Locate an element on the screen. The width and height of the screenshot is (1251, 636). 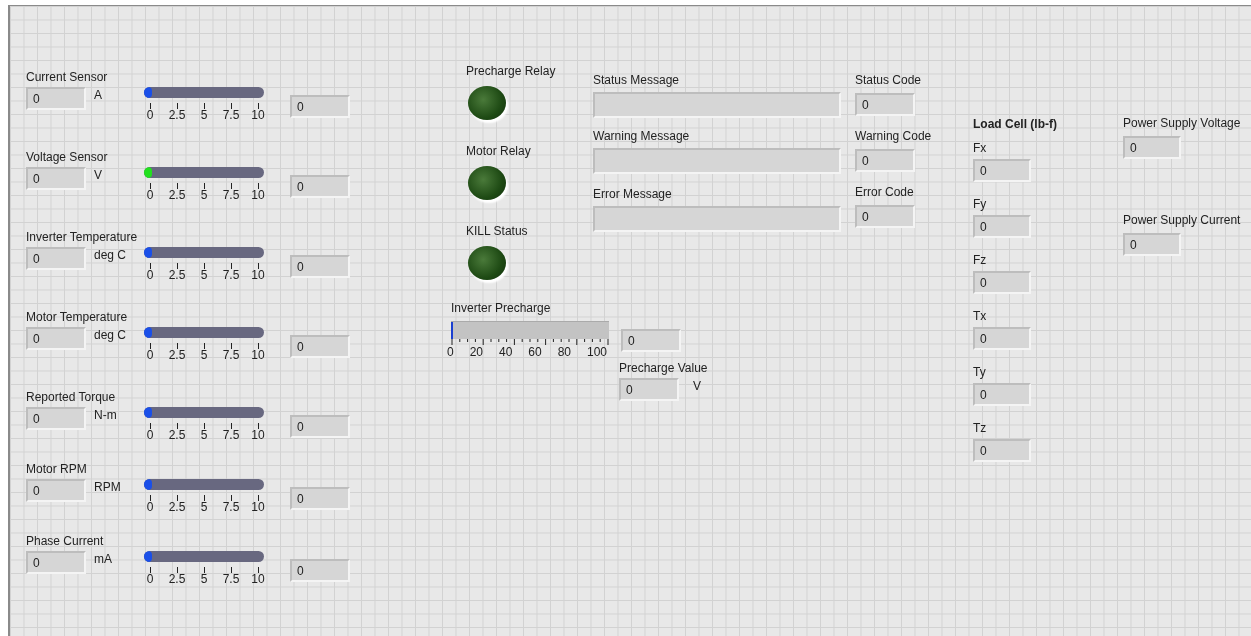
field-label: Warning Code is located at coordinates (894, 136).